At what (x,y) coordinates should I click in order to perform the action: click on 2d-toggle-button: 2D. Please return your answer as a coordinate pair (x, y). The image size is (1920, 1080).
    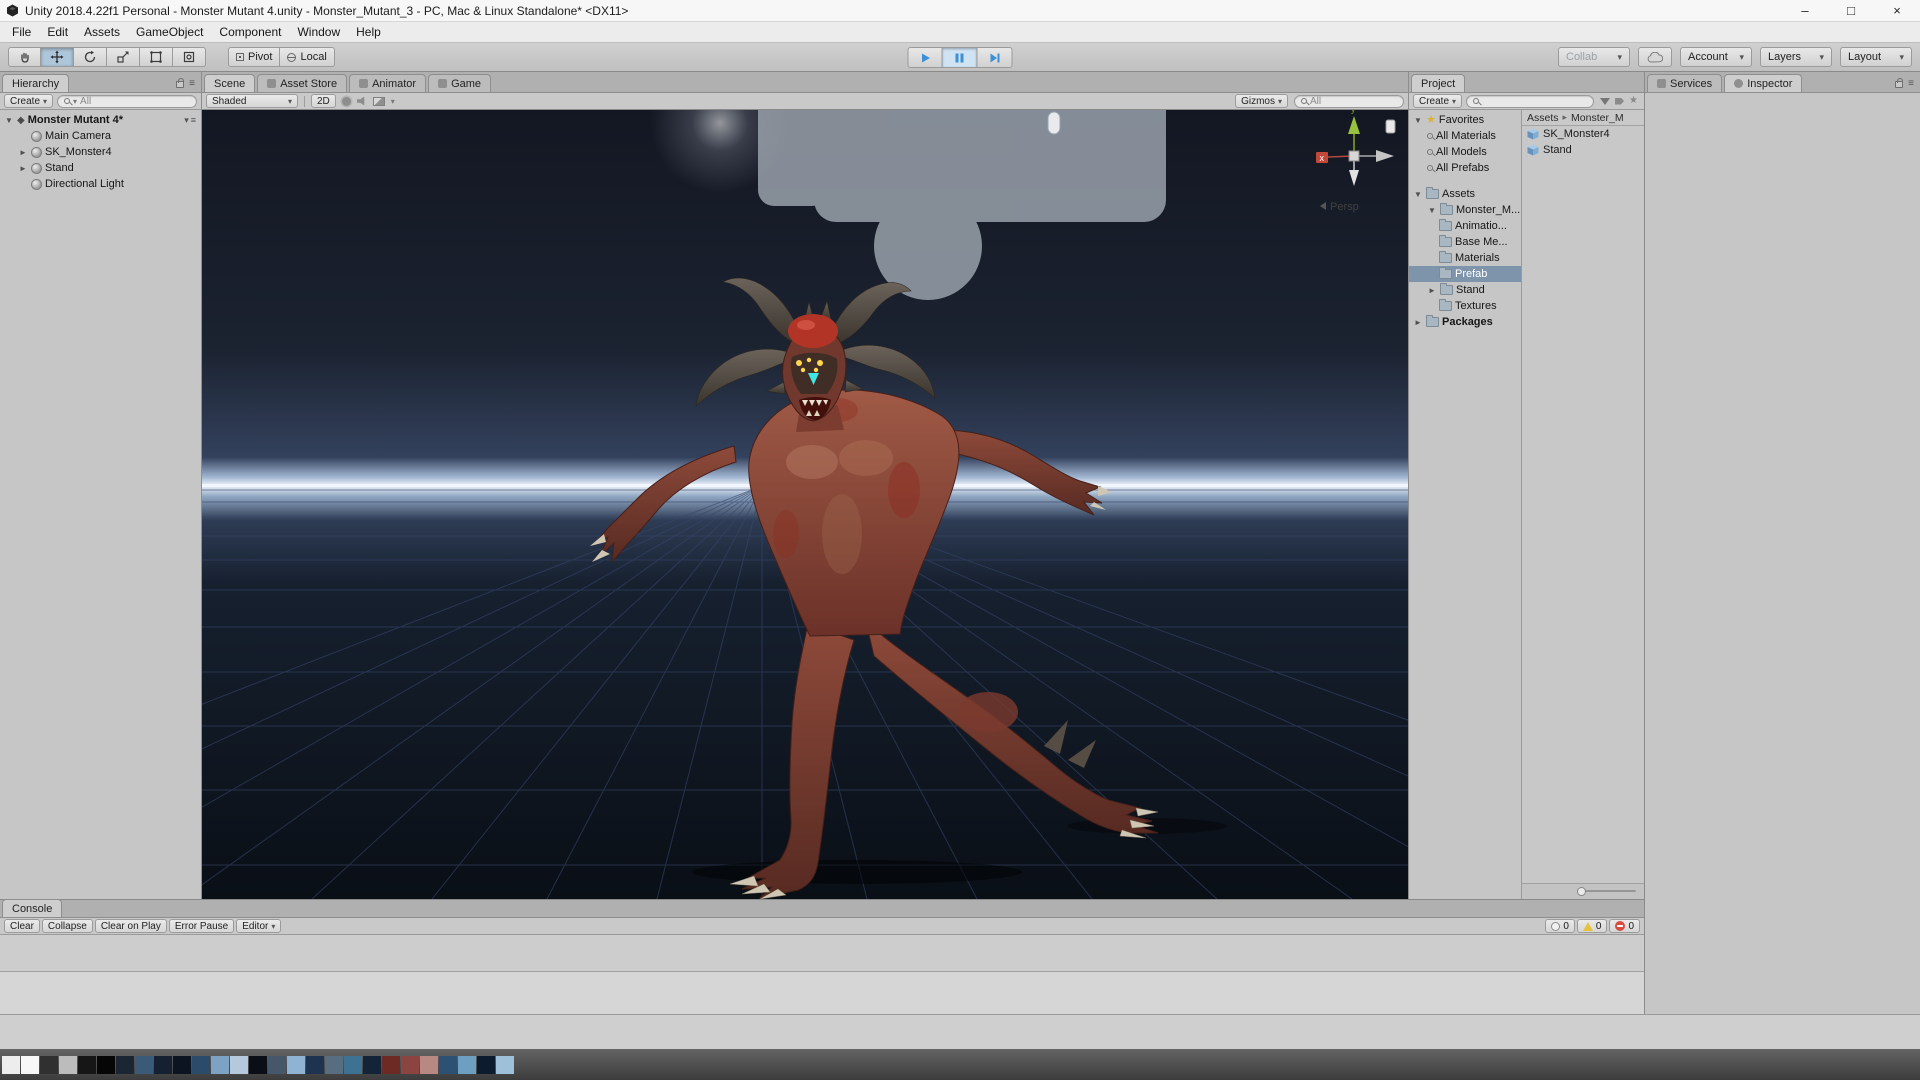
    Looking at the image, I should click on (323, 101).